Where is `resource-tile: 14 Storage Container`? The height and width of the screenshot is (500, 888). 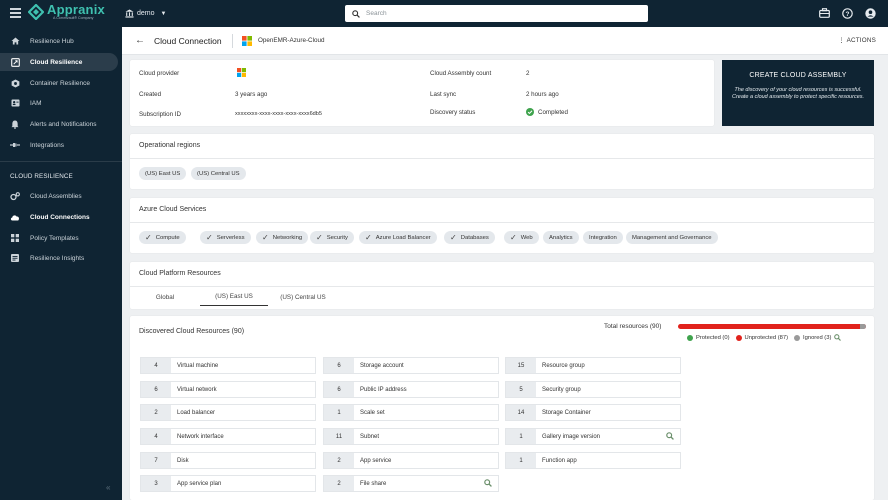
resource-tile: 14 Storage Container is located at coordinates (593, 412).